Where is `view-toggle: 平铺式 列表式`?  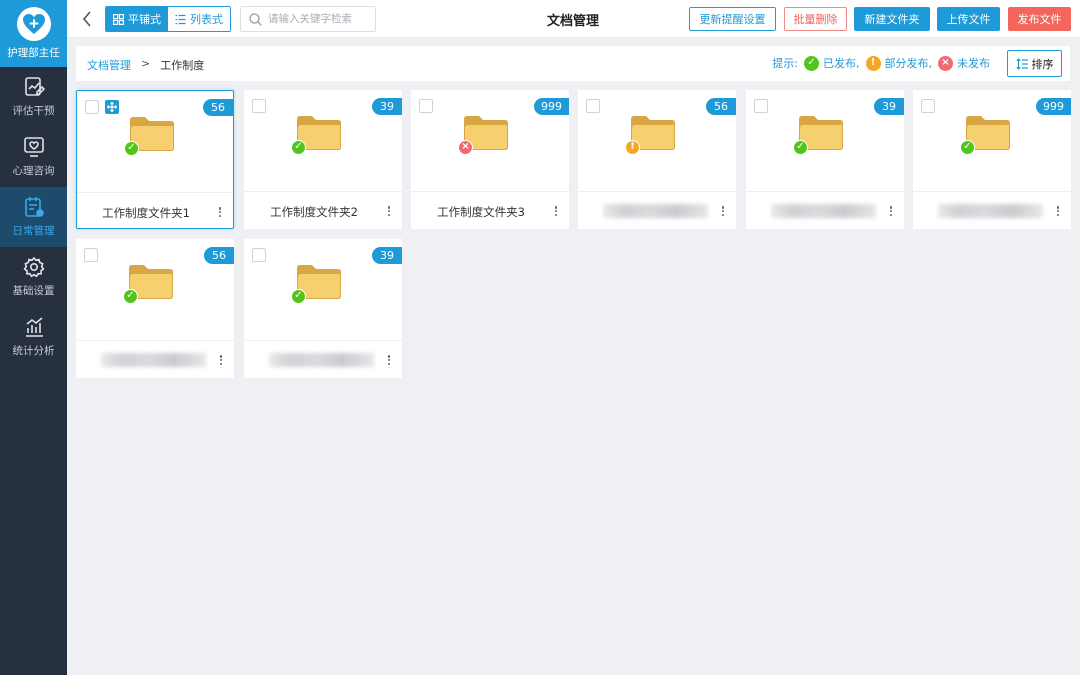
view-toggle: 平铺式 列表式 is located at coordinates (168, 19).